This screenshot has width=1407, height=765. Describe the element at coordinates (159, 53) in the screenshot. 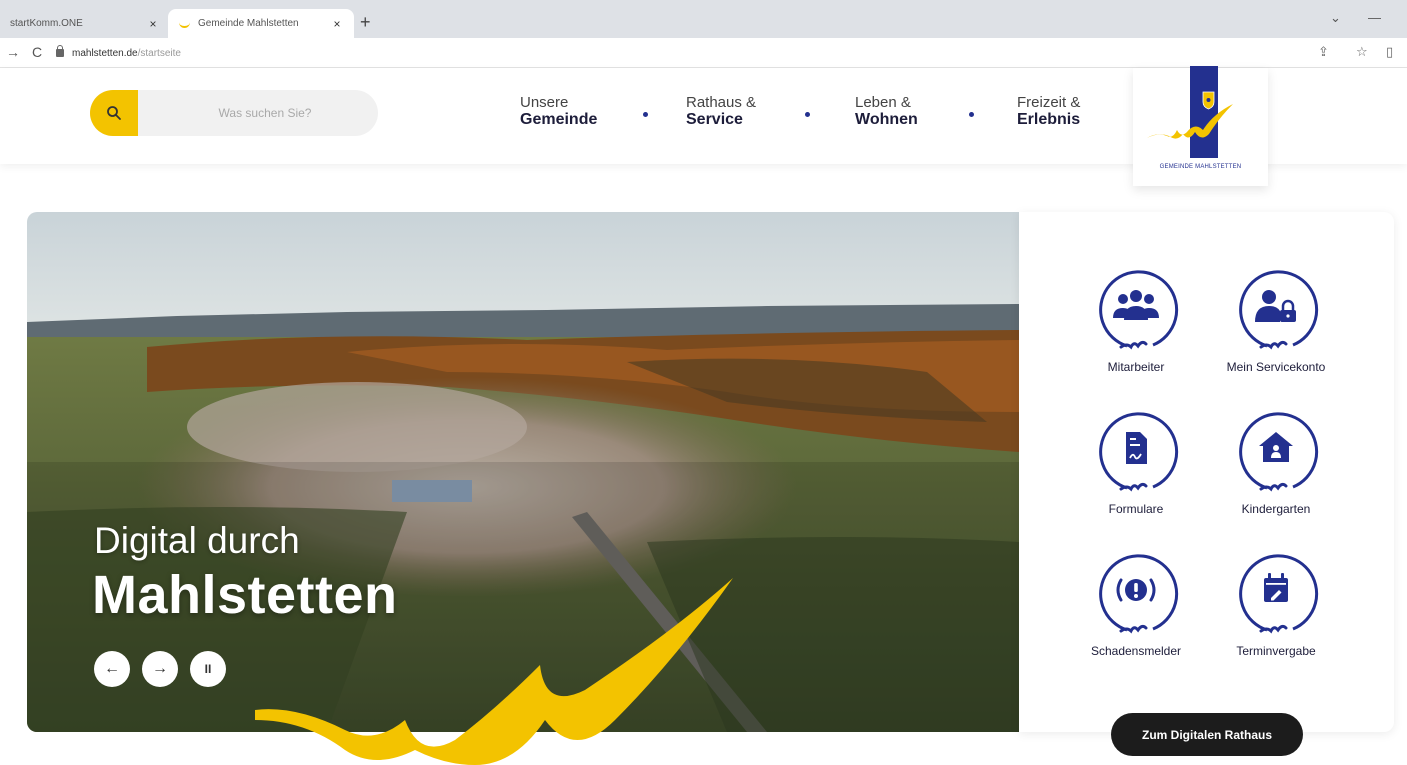

I see `url-path: /startseite` at that location.